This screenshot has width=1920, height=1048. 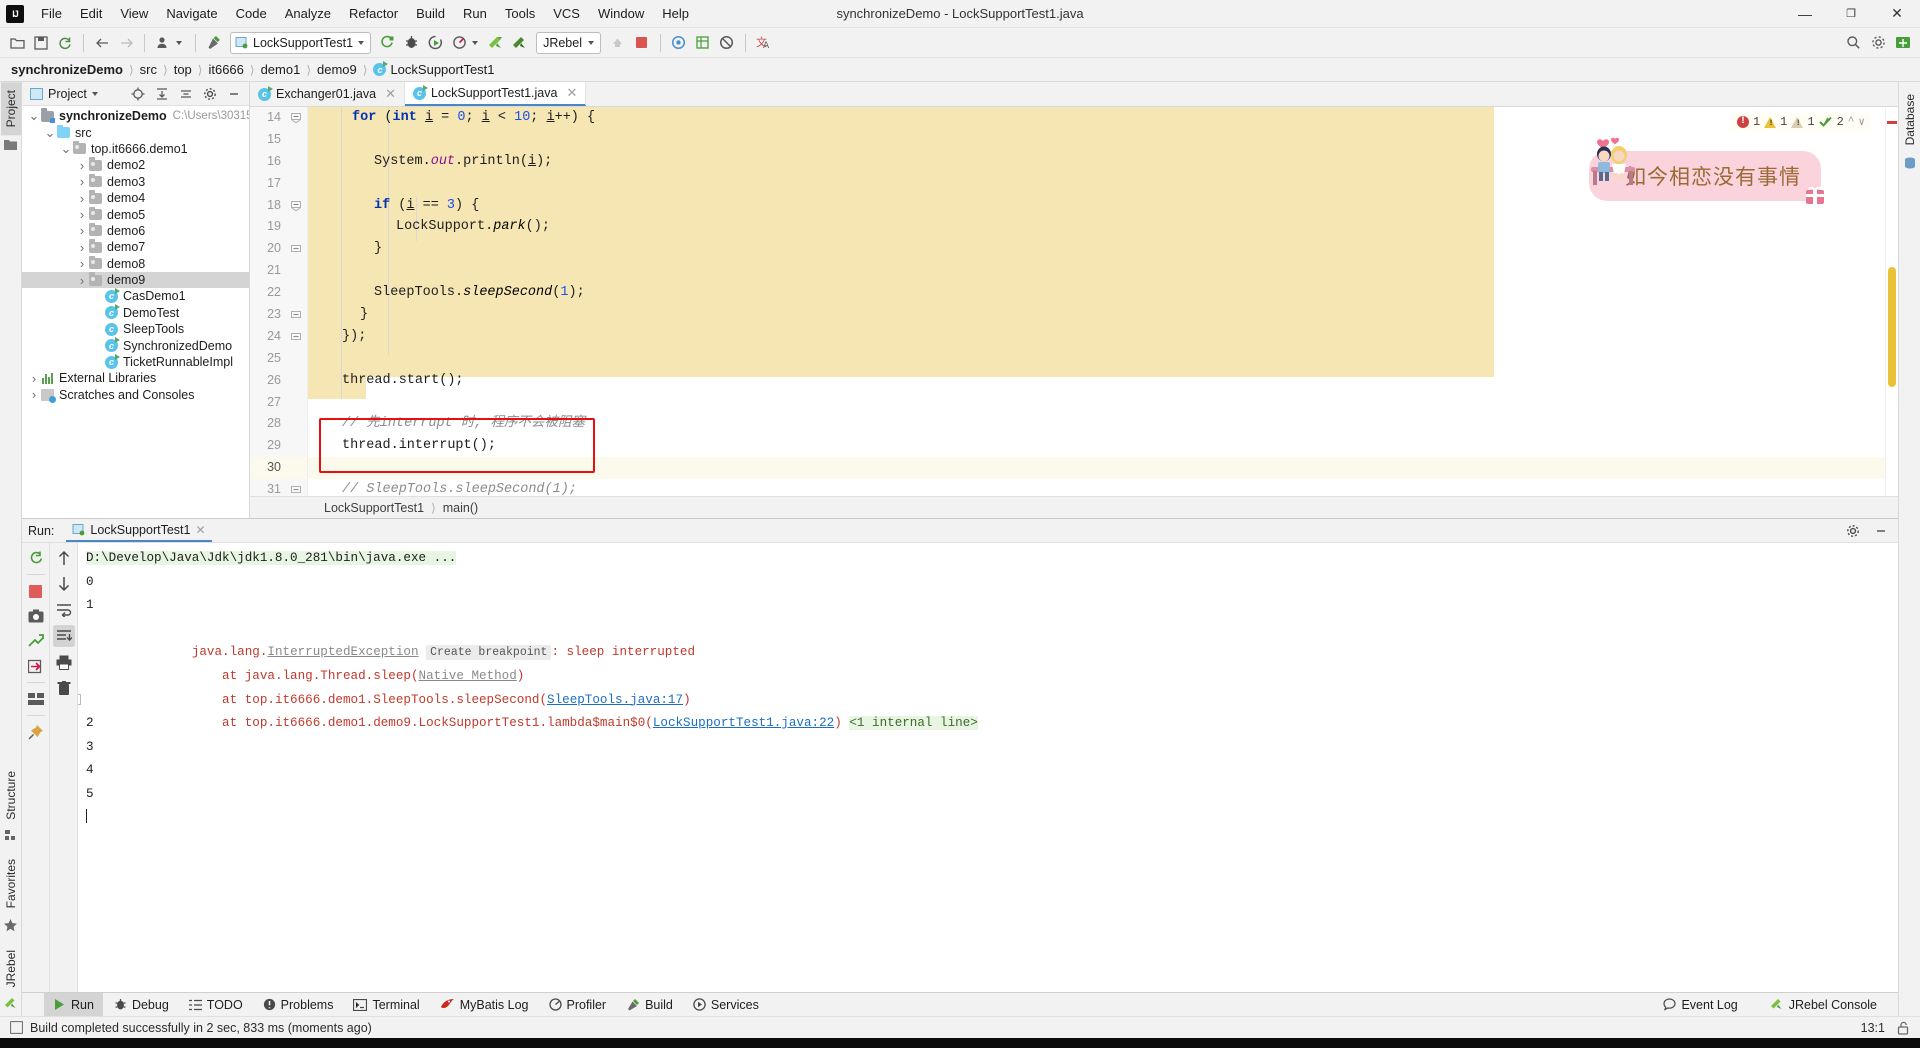 What do you see at coordinates (163, 43) in the screenshot?
I see `profile-icon` at bounding box center [163, 43].